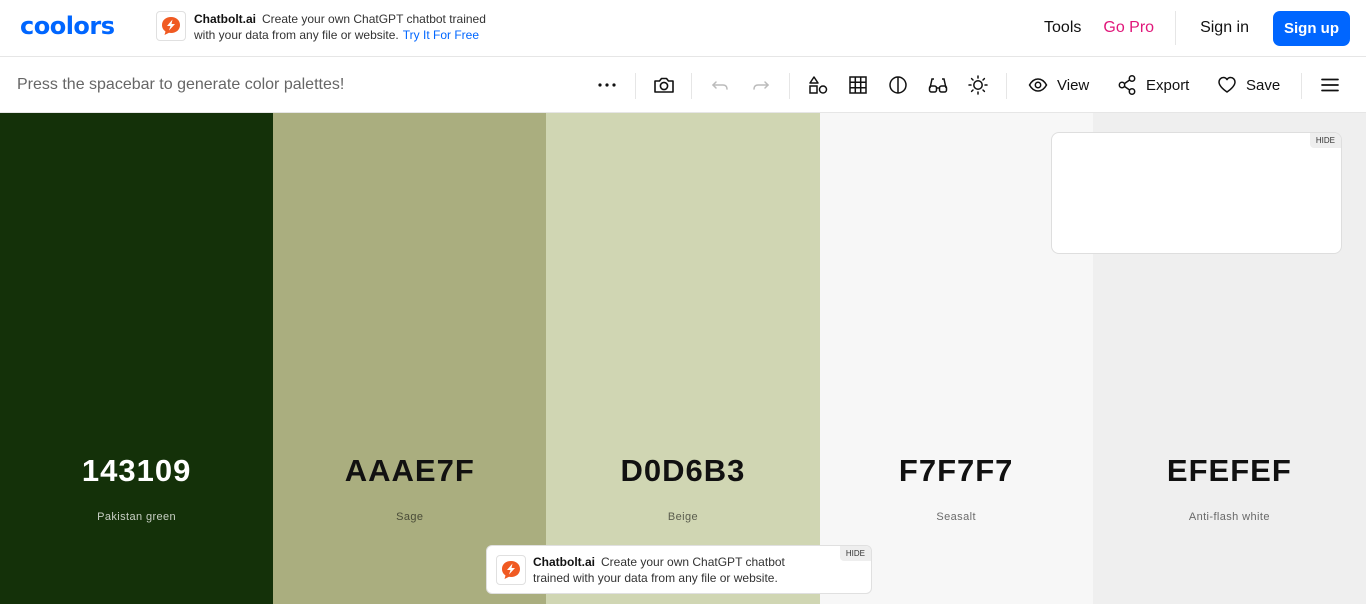 Image resolution: width=1366 pixels, height=604 pixels. What do you see at coordinates (374, 19) in the screenshot?
I see `top-ad-line1: Create your own ChatGPT chatbot trained` at bounding box center [374, 19].